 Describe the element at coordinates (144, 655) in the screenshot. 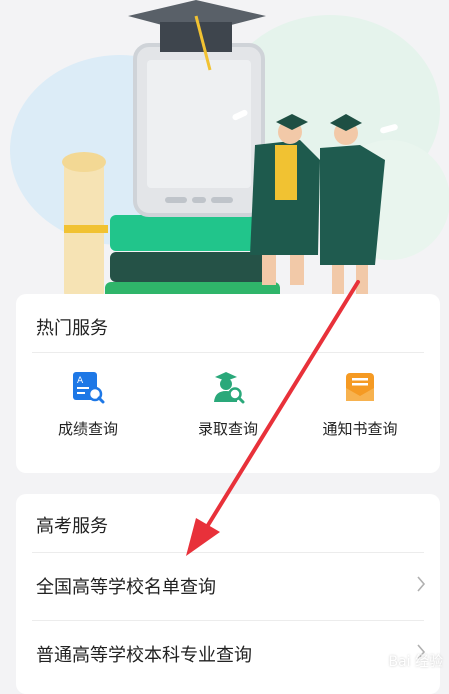

I see `undergraduate-major-label: 普通高等学校本科专业查询` at that location.